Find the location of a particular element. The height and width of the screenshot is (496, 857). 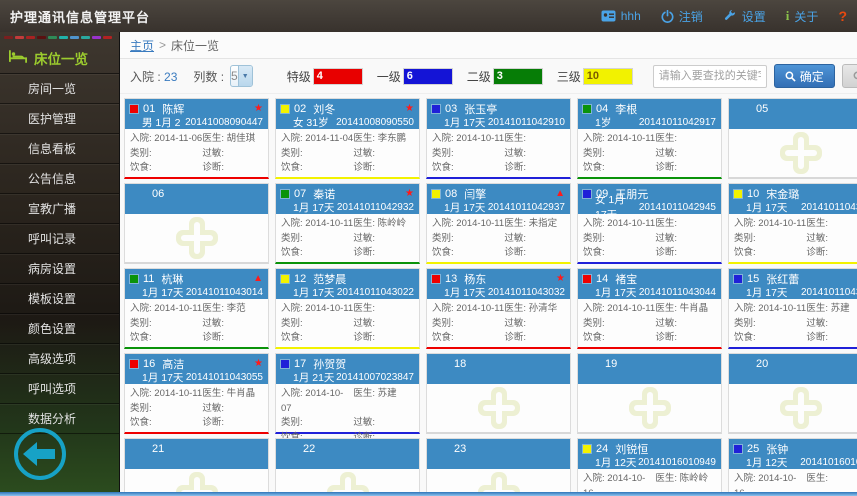

search-input is located at coordinates (709, 76).